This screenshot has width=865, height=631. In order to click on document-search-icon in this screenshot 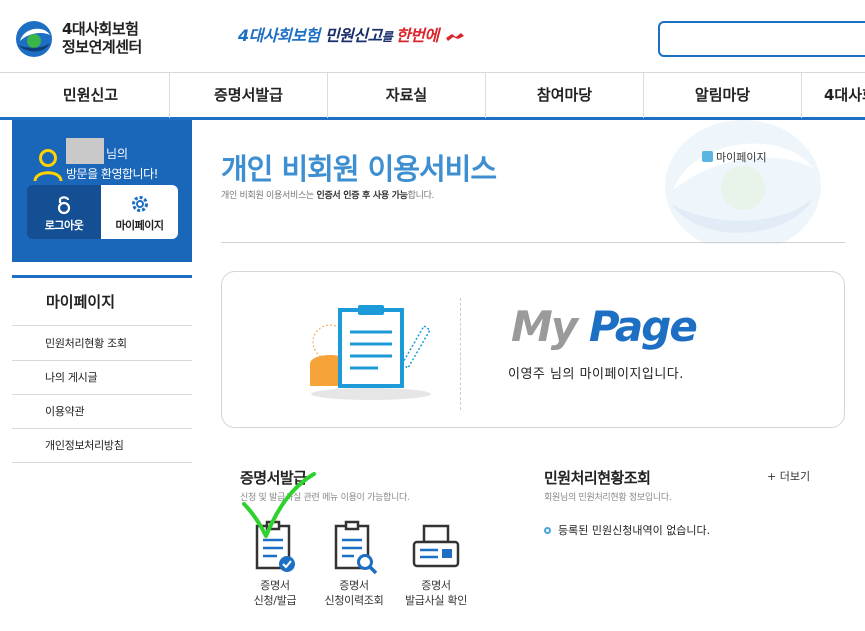, I will do `click(356, 547)`.